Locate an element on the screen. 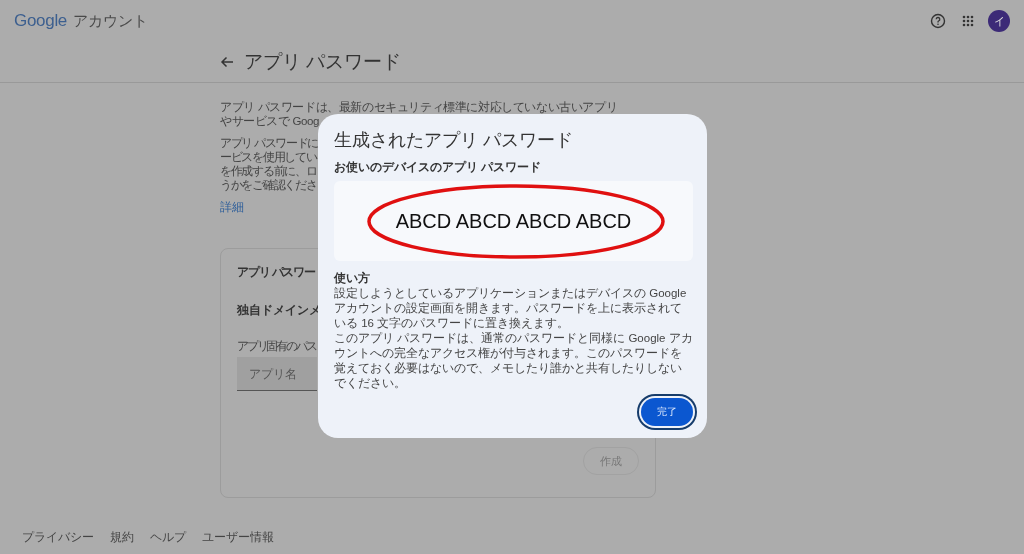 This screenshot has width=1024, height=554. footer-link: プライバシー is located at coordinates (58, 537).